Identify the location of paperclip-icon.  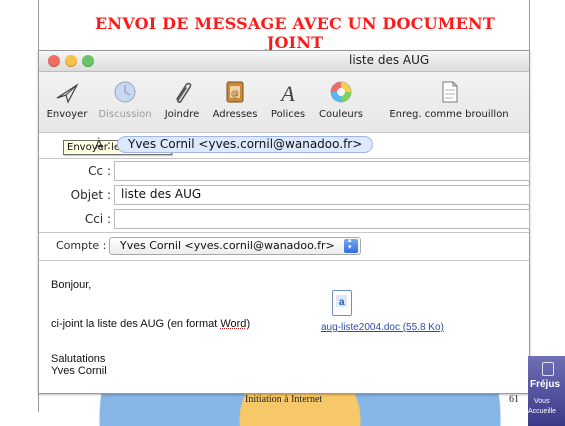
(184, 92).